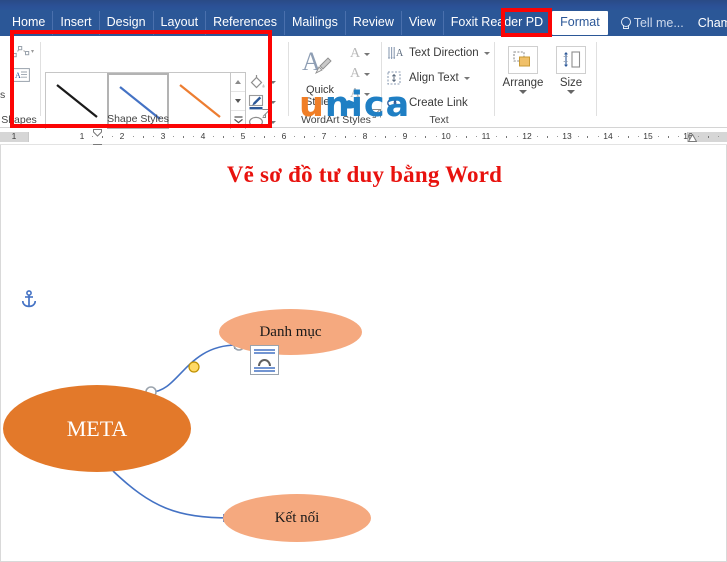 The image size is (727, 562). Describe the element at coordinates (486, 136) in the screenshot. I see `ruler-number: 11` at that location.